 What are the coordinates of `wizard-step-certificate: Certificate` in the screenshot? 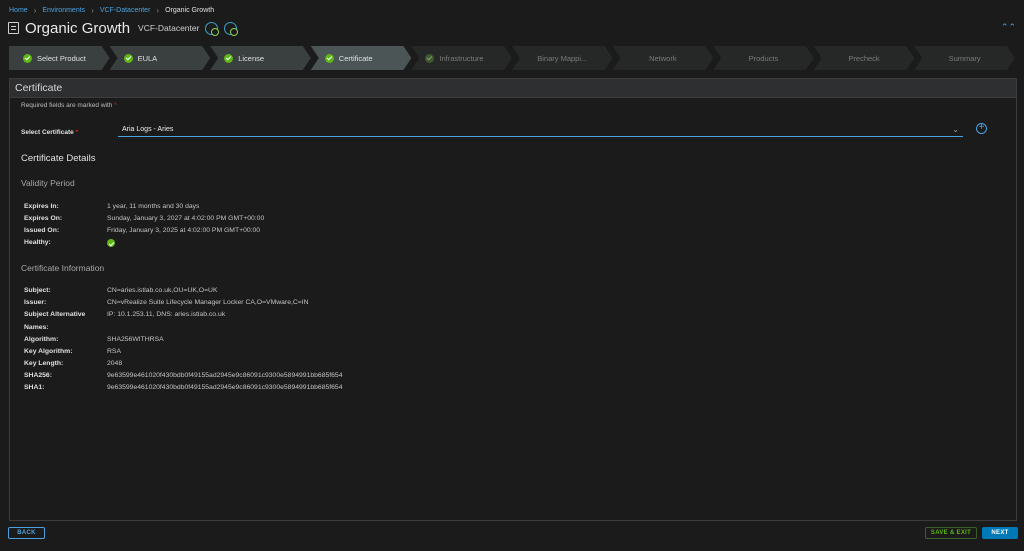 It's located at (361, 58).